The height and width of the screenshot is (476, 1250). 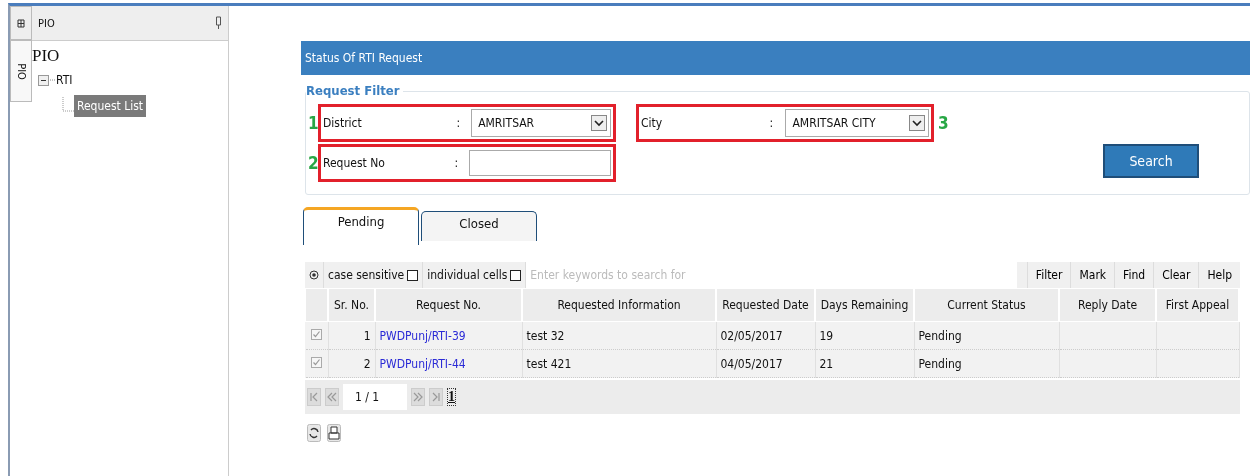 I want to click on field-label: District, so click(x=343, y=123).